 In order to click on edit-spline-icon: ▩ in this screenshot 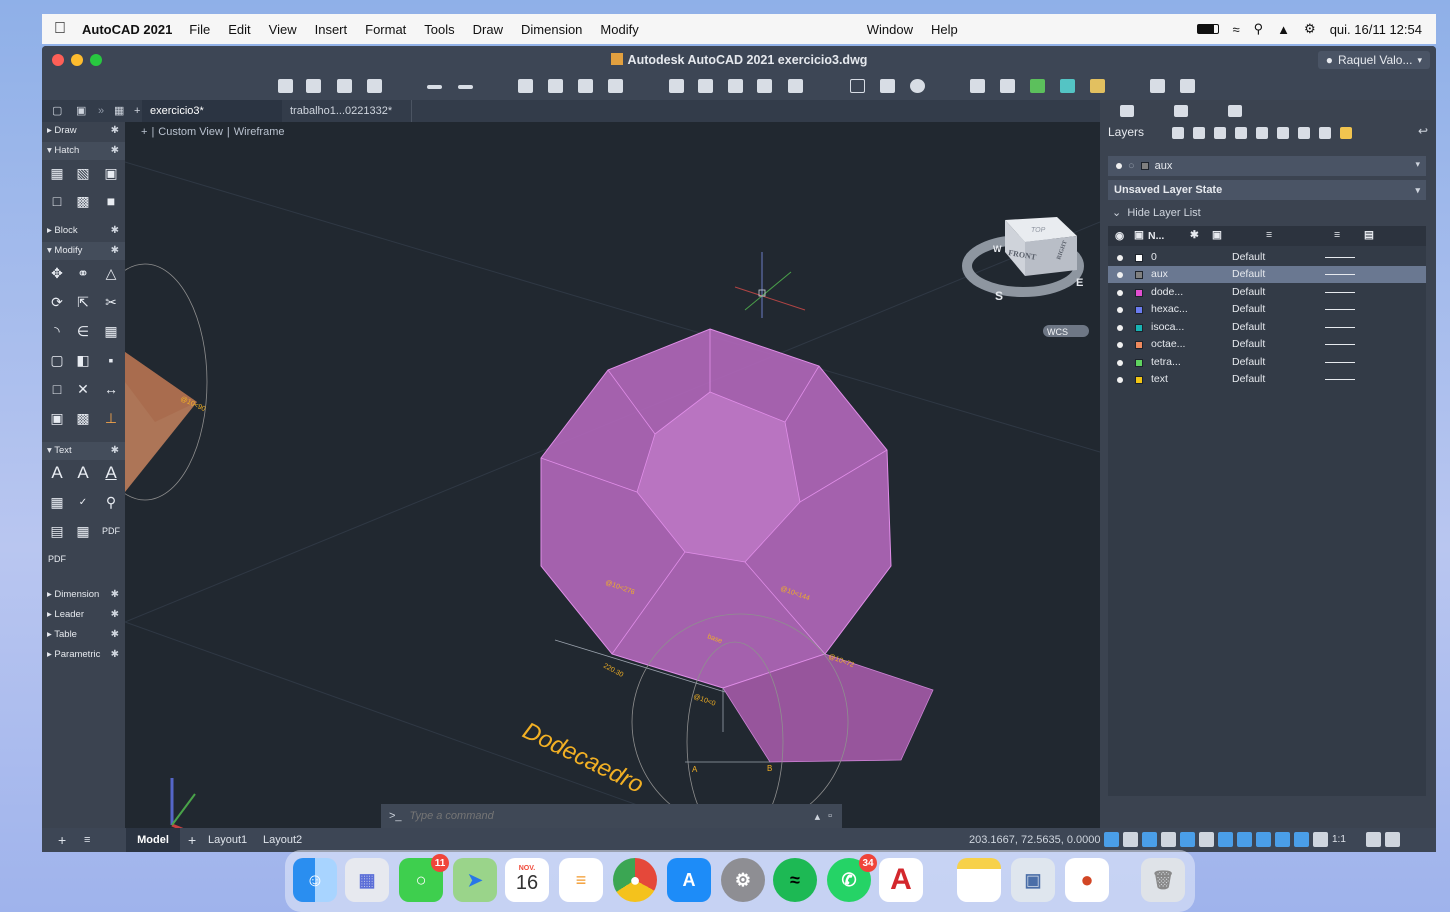, I will do `click(83, 418)`.